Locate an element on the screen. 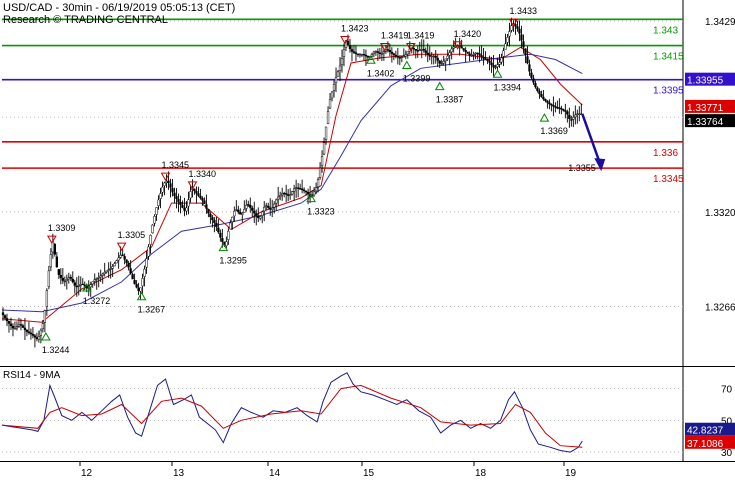 The height and width of the screenshot is (485, 735). forecast-target-label: 1.3355 is located at coordinates (582, 168).